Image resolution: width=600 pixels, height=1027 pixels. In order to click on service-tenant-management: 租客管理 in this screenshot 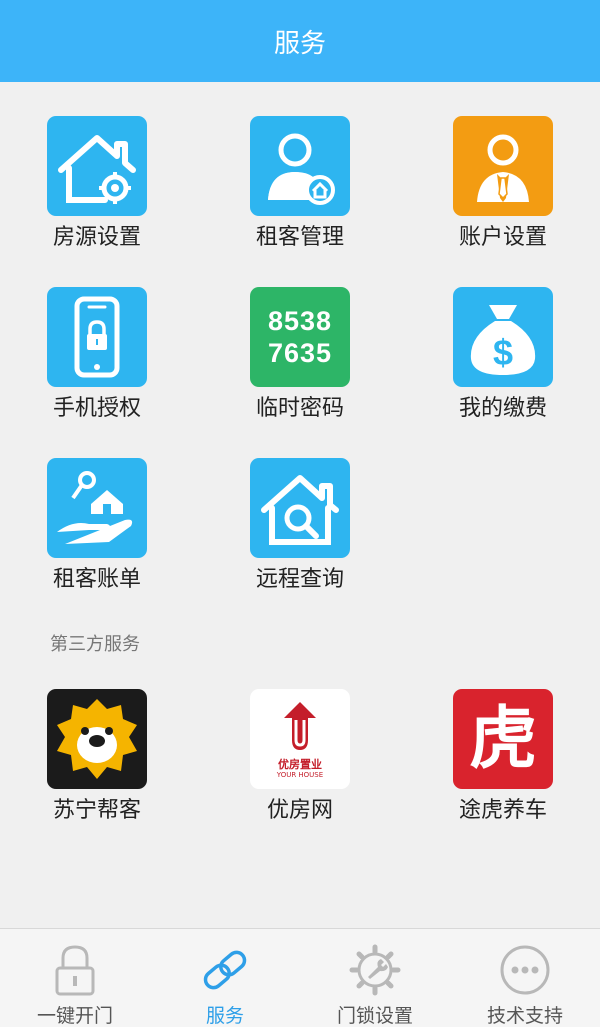, I will do `click(300, 191)`.